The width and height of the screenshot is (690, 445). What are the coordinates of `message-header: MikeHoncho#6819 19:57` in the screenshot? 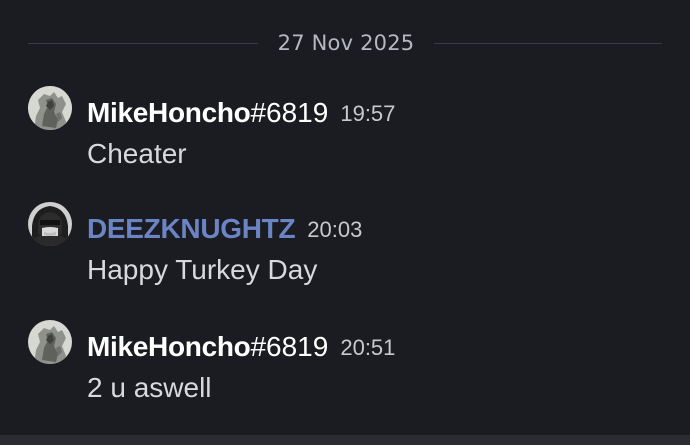 It's located at (241, 113).